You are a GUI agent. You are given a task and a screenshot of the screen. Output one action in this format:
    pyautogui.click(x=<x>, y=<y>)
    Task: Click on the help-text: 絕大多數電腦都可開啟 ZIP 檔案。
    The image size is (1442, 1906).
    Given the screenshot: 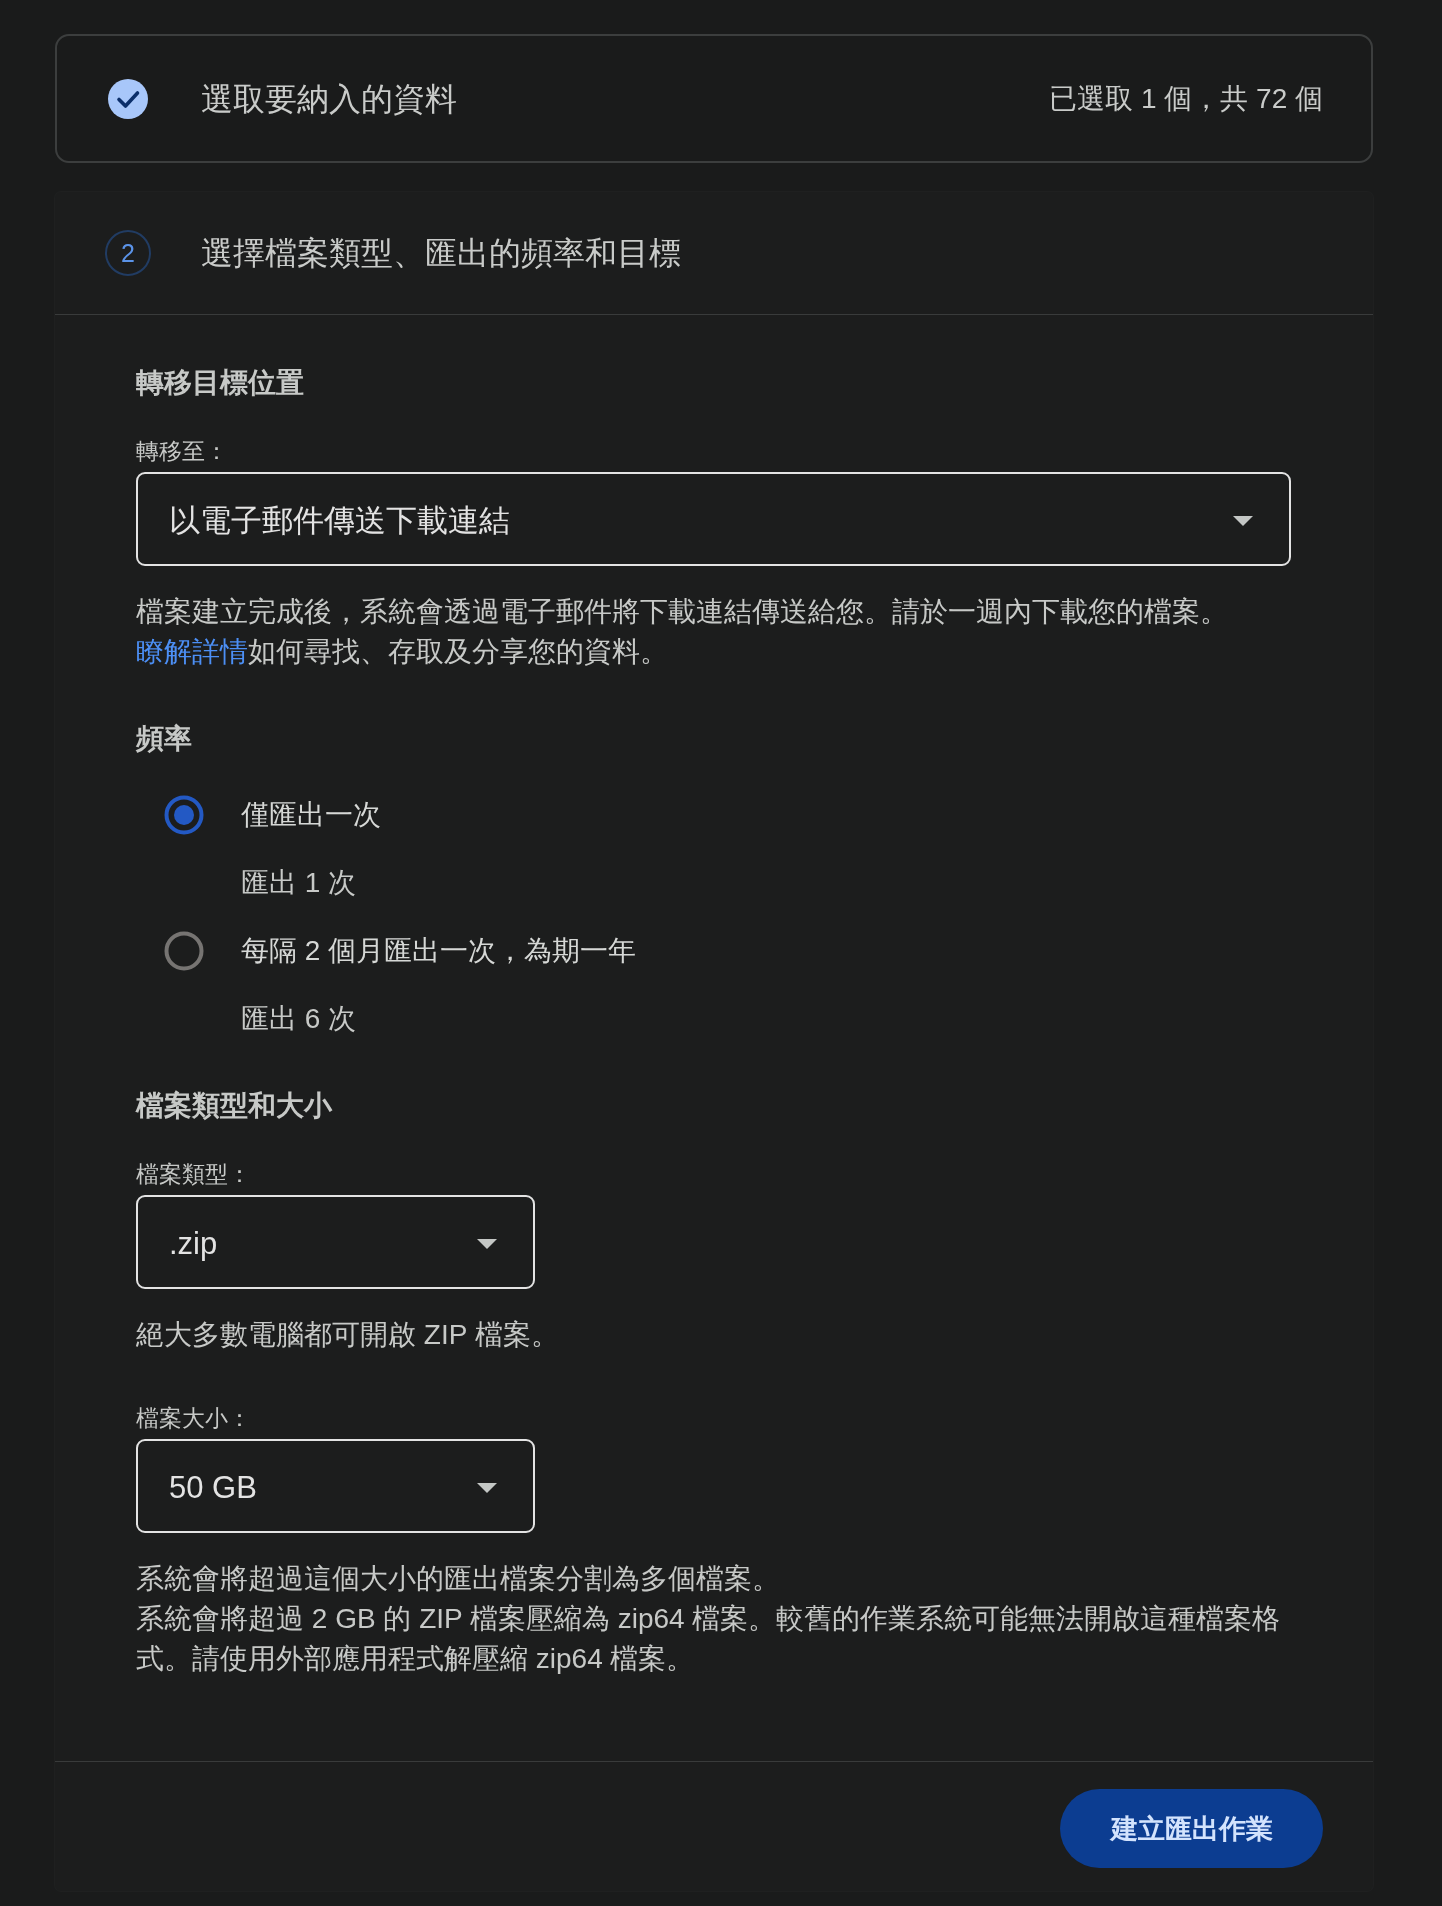 What is the action you would take?
    pyautogui.click(x=348, y=1335)
    